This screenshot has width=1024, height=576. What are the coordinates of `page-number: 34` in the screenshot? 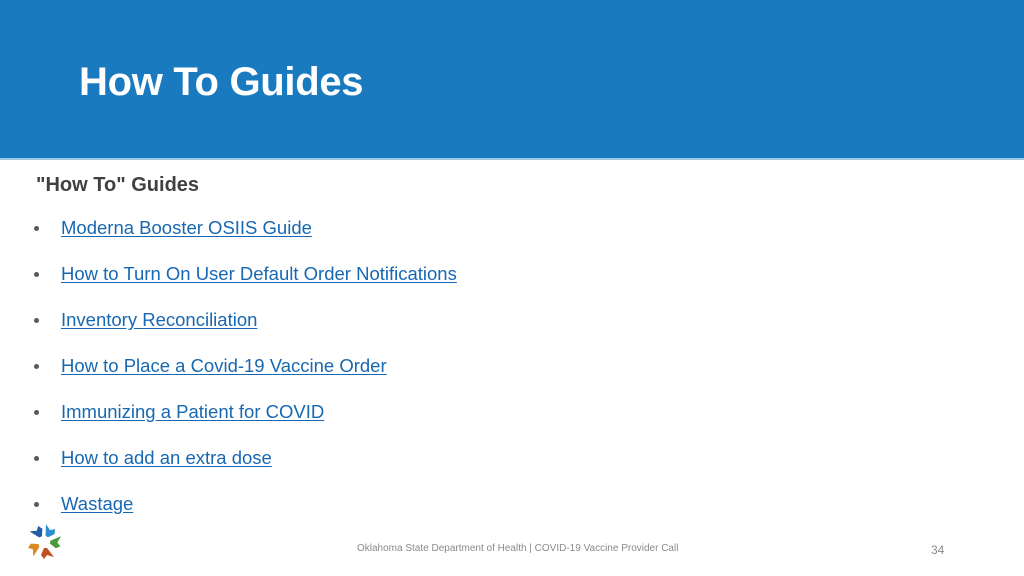 It's located at (938, 550).